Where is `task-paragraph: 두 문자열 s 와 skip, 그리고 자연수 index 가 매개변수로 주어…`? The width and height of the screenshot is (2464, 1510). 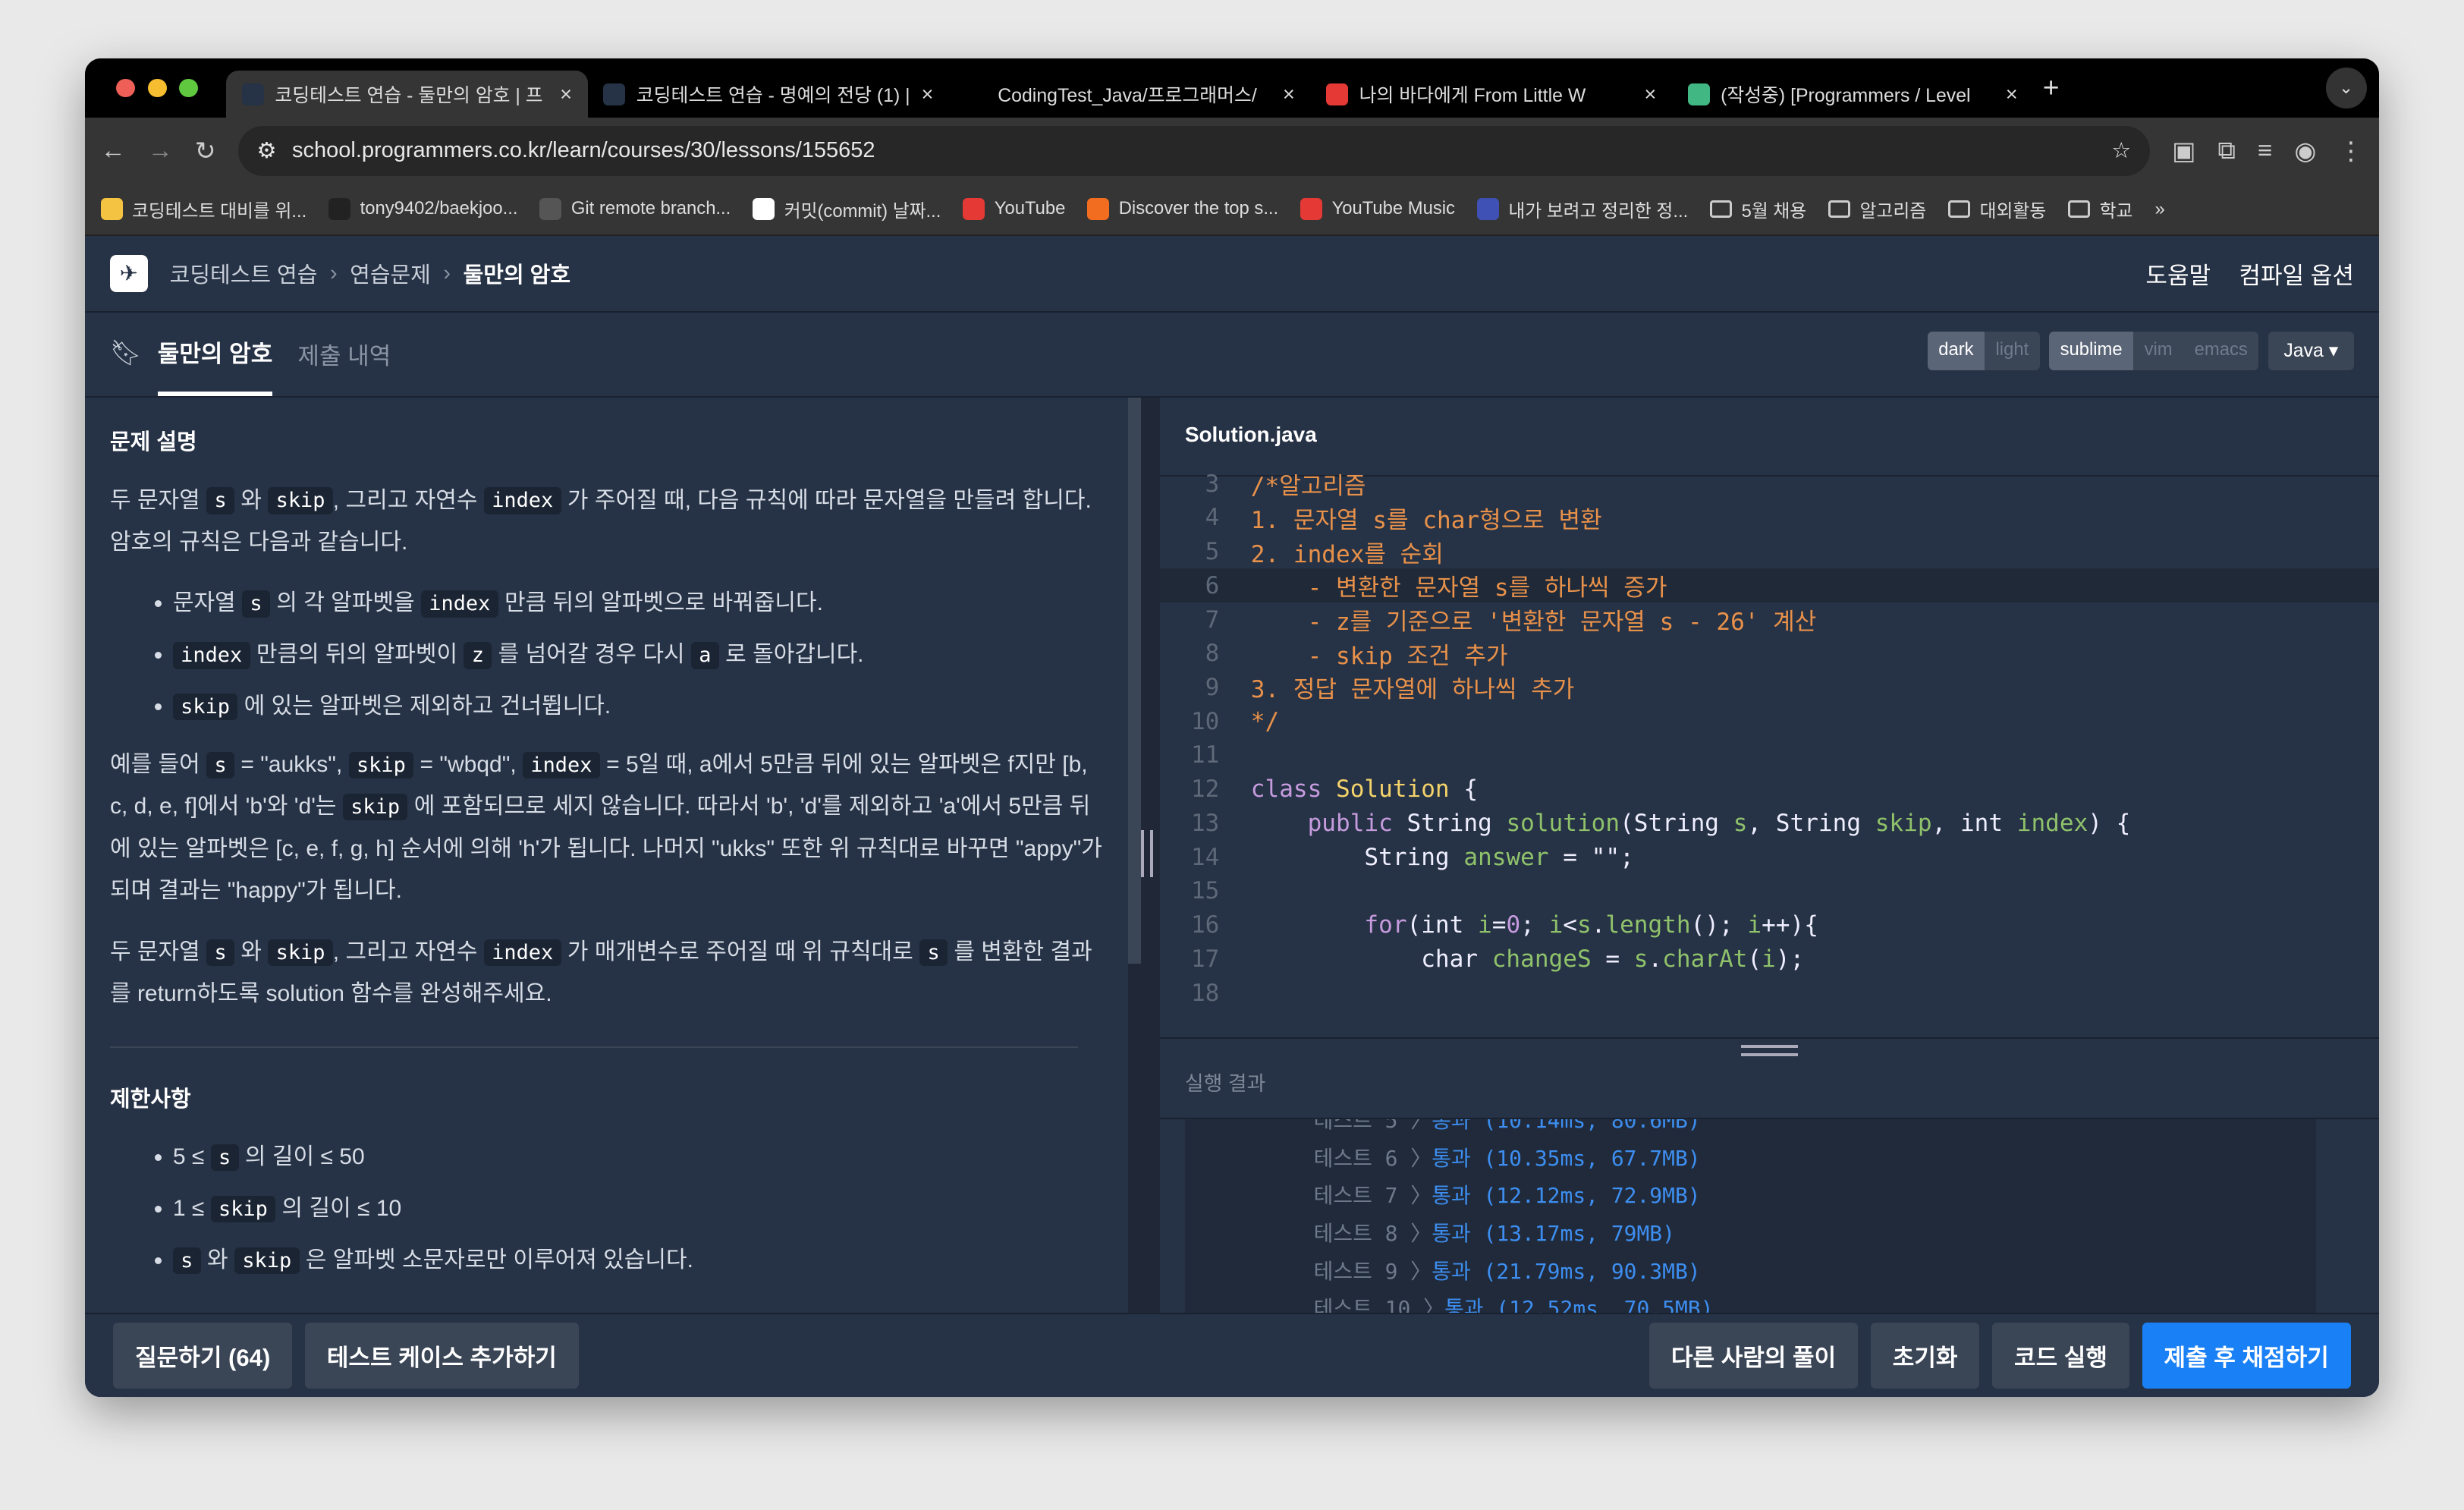 task-paragraph: 두 문자열 s 와 skip, 그리고 자연수 index 가 매개변수로 주어… is located at coordinates (606, 973).